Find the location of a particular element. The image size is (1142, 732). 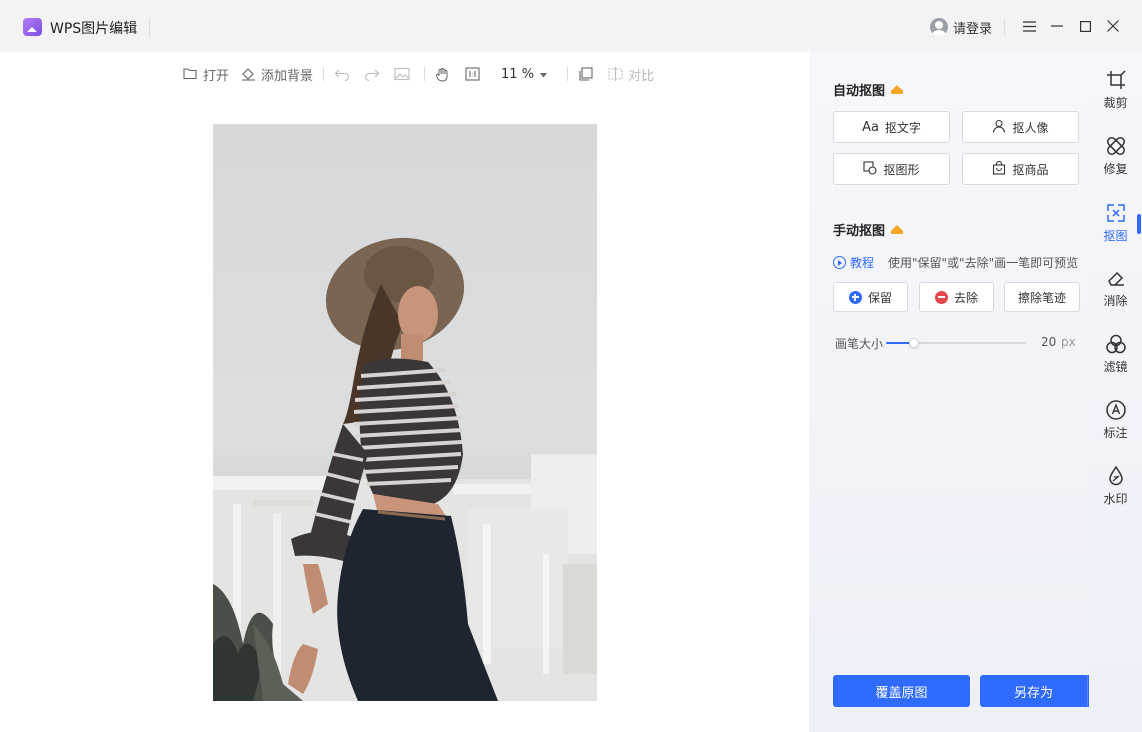

redo-icon is located at coordinates (372, 74).